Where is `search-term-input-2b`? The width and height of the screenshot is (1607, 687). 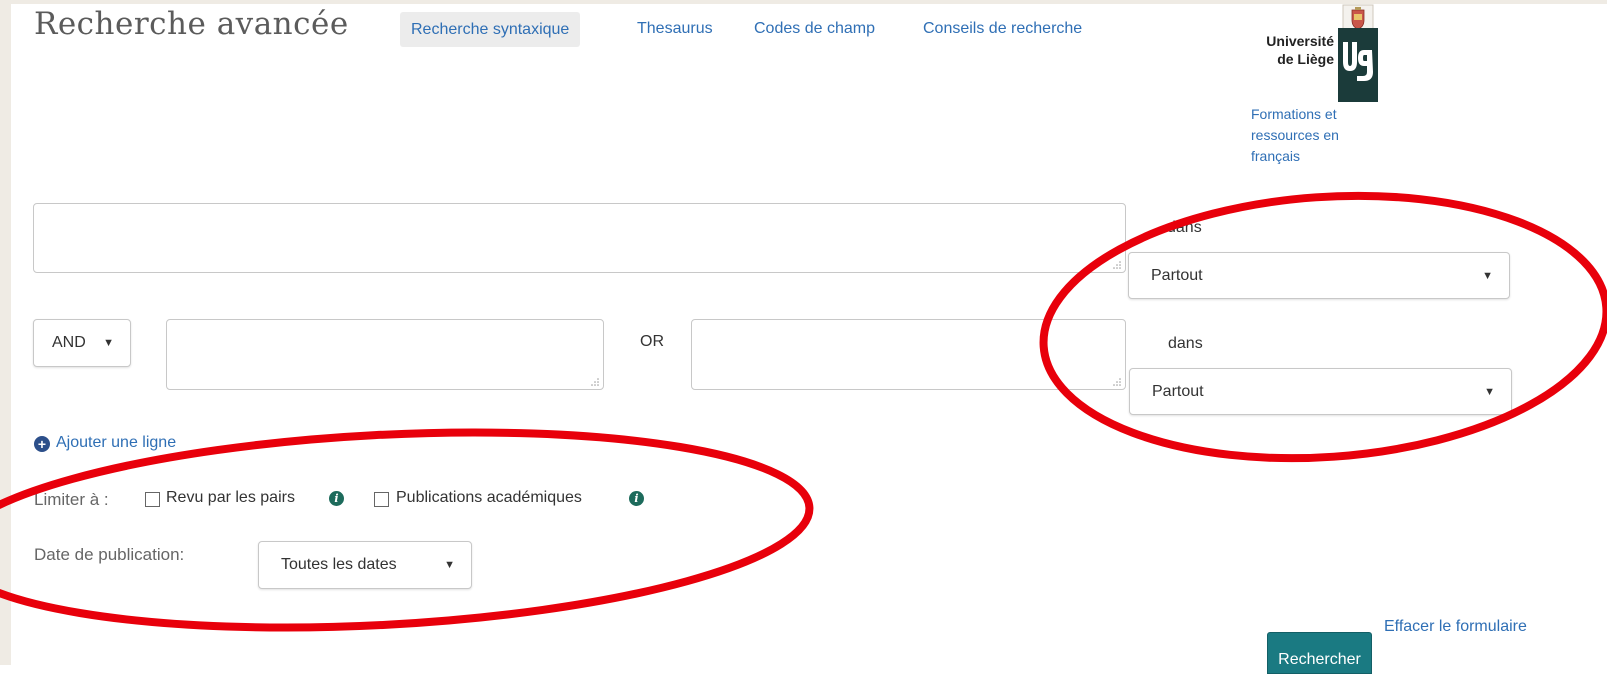
search-term-input-2b is located at coordinates (908, 354).